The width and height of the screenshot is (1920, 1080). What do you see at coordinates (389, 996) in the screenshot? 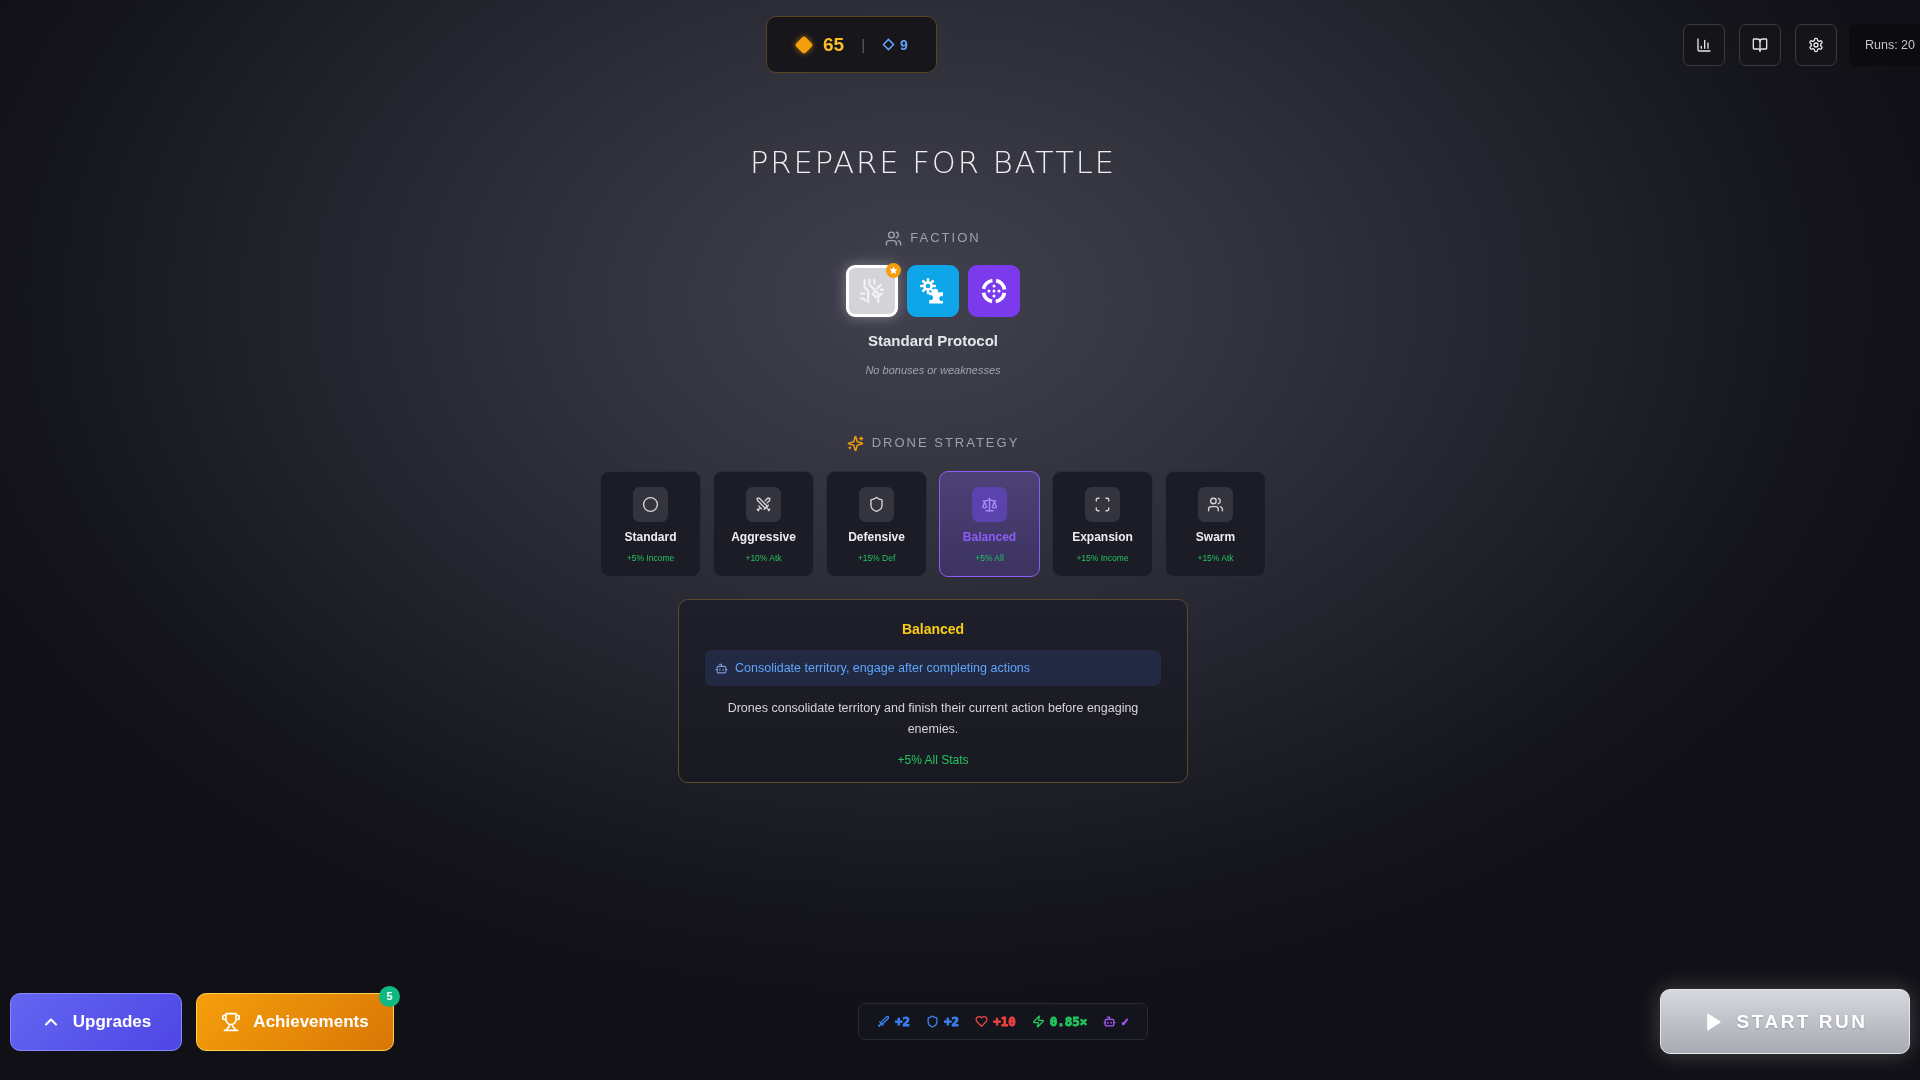
I see `count-badge: 5` at bounding box center [389, 996].